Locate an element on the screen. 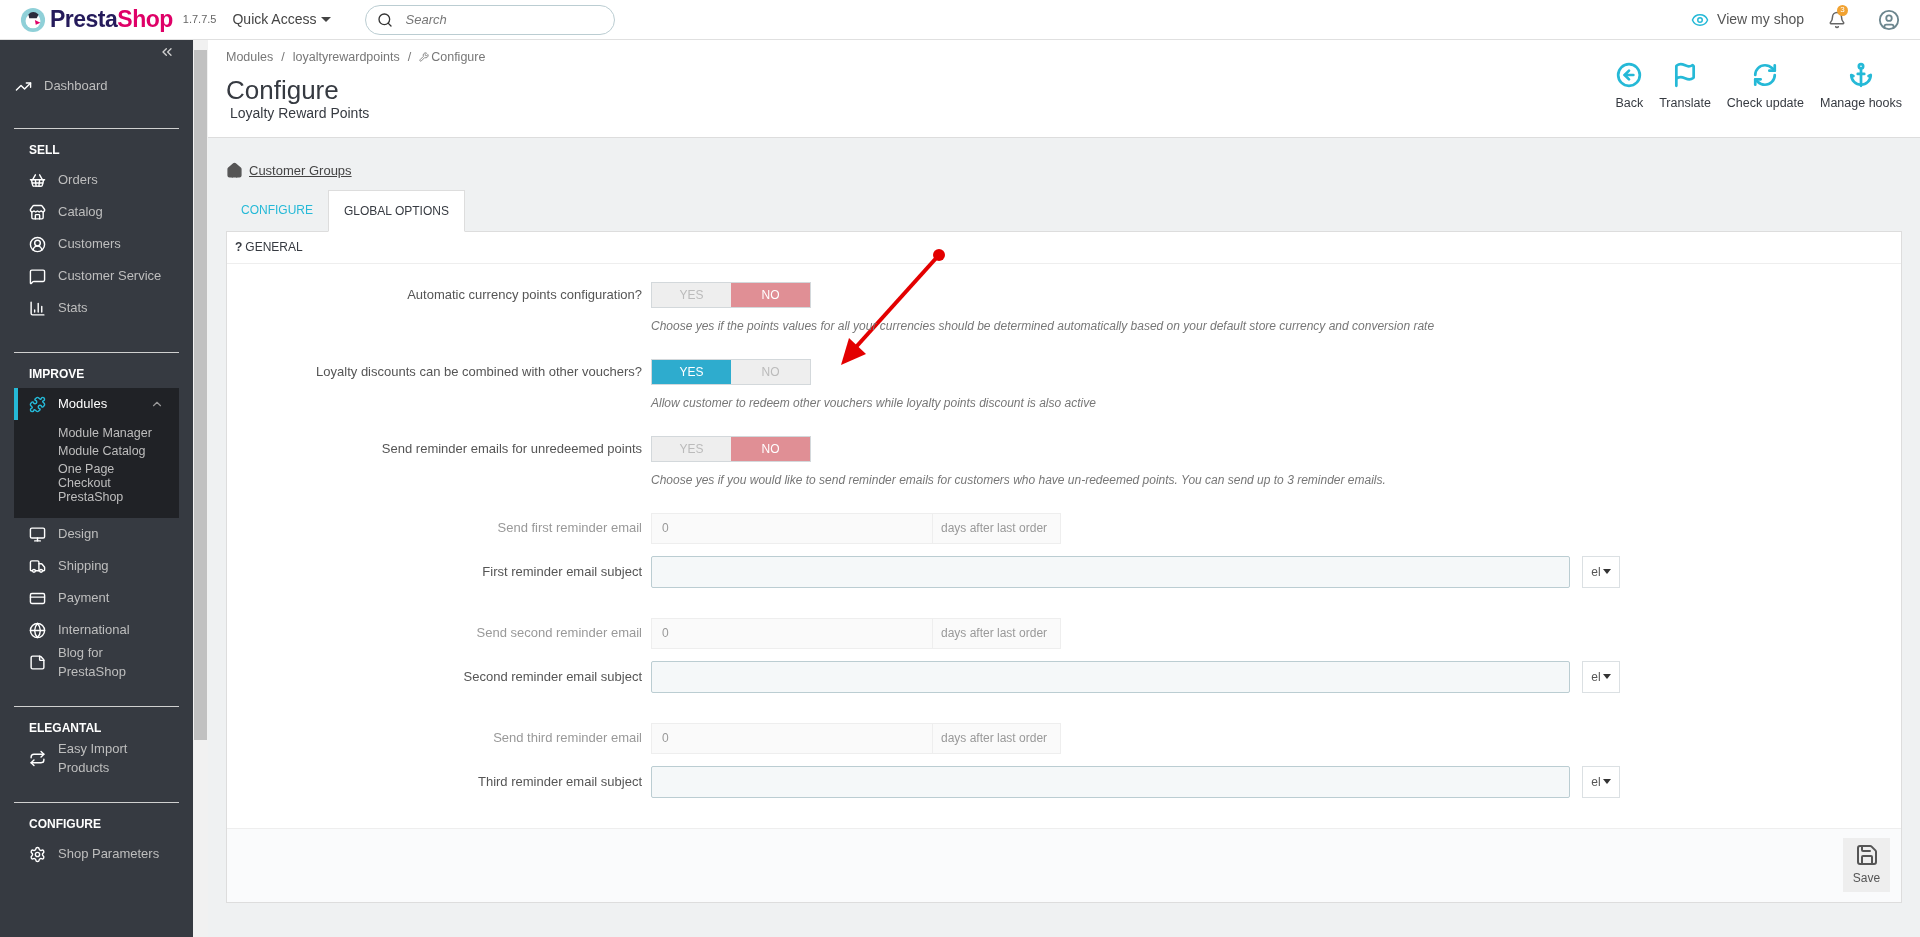 Image resolution: width=1920 pixels, height=937 pixels. customer-groups-link: Customer Groups is located at coordinates (300, 171).